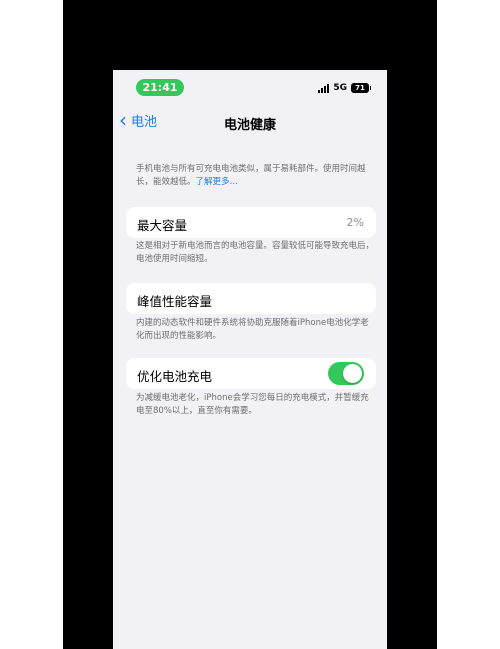 Image resolution: width=500 pixels, height=649 pixels. Describe the element at coordinates (251, 298) in the screenshot. I see `peak-performance-row: 峰值性能容量` at that location.